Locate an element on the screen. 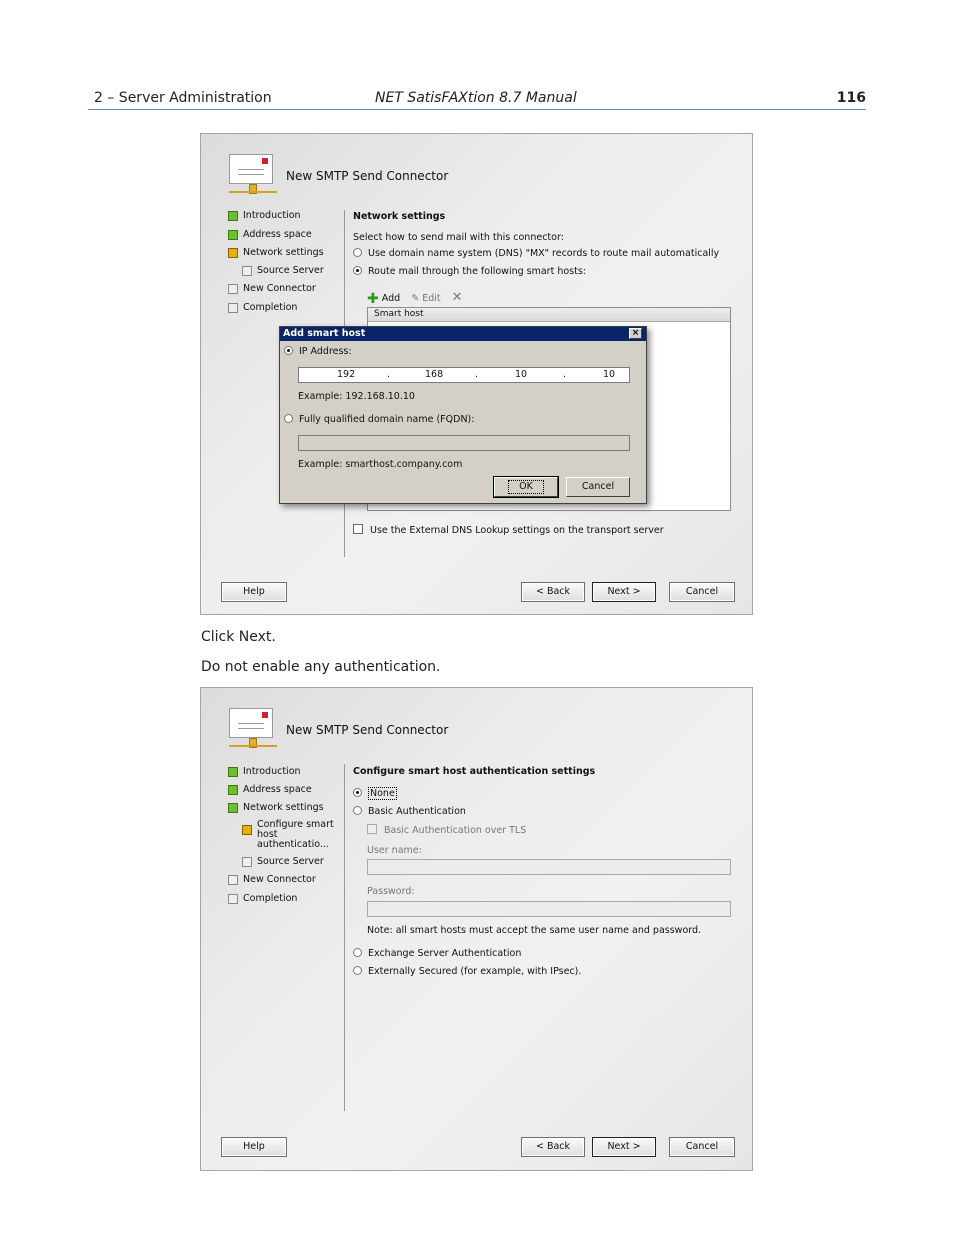 This screenshot has height=1235, width=954. add-button: ✚ Add is located at coordinates (383, 299).